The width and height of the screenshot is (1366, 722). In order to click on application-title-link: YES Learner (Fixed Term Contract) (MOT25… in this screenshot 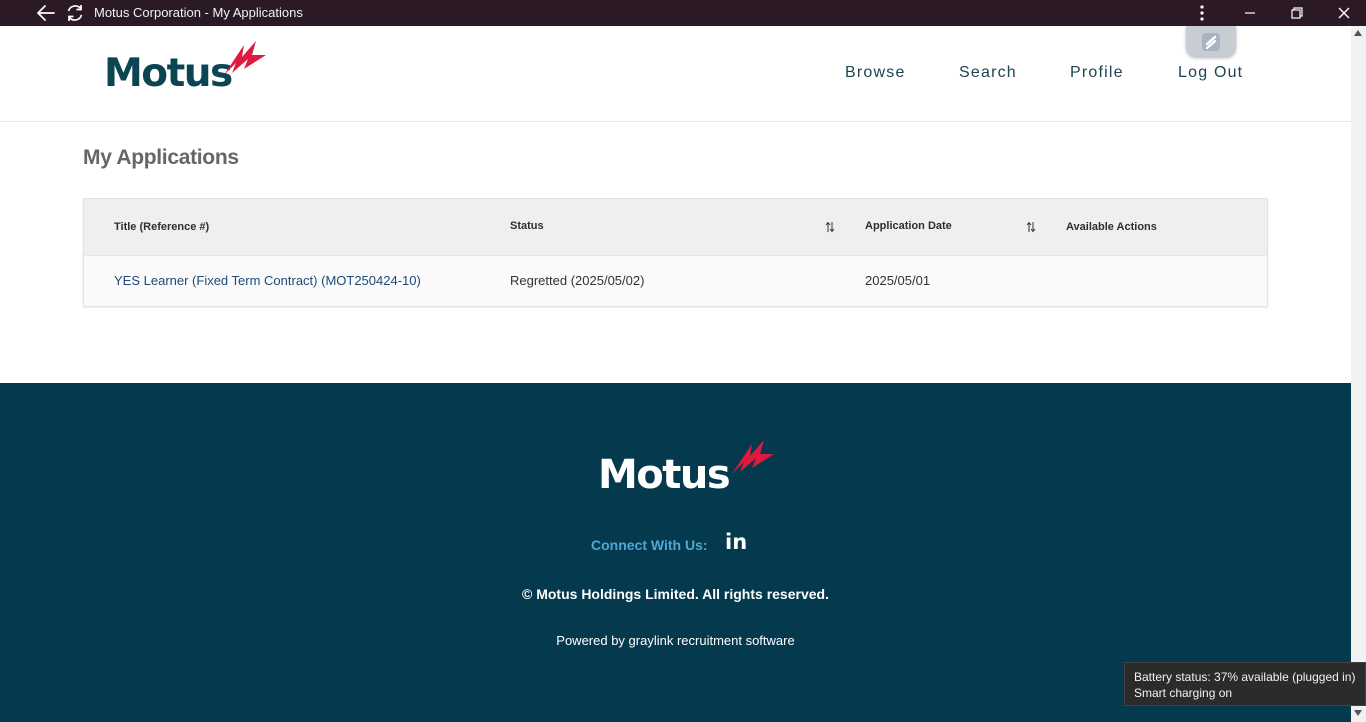, I will do `click(267, 280)`.